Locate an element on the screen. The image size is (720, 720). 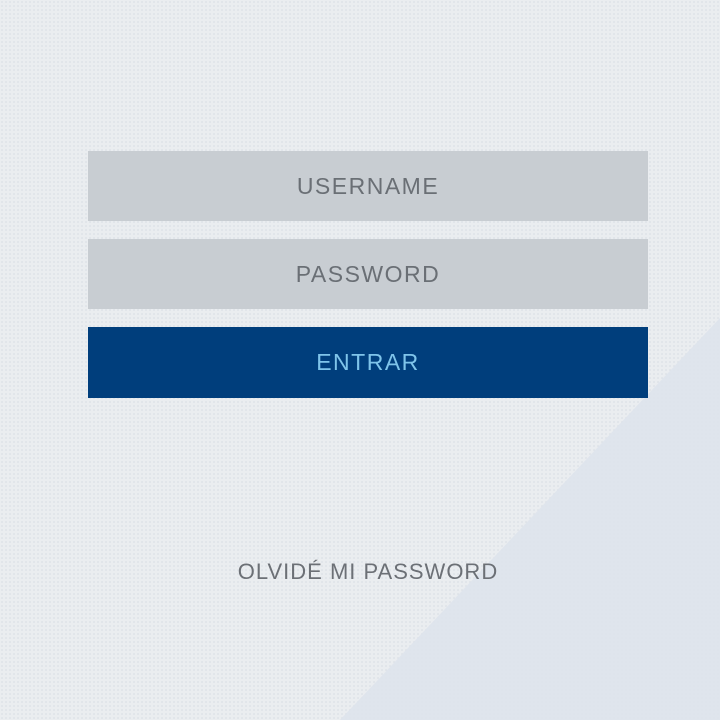
forgot-password-link: OLVIDÉ MI PASSWORD is located at coordinates (360, 572).